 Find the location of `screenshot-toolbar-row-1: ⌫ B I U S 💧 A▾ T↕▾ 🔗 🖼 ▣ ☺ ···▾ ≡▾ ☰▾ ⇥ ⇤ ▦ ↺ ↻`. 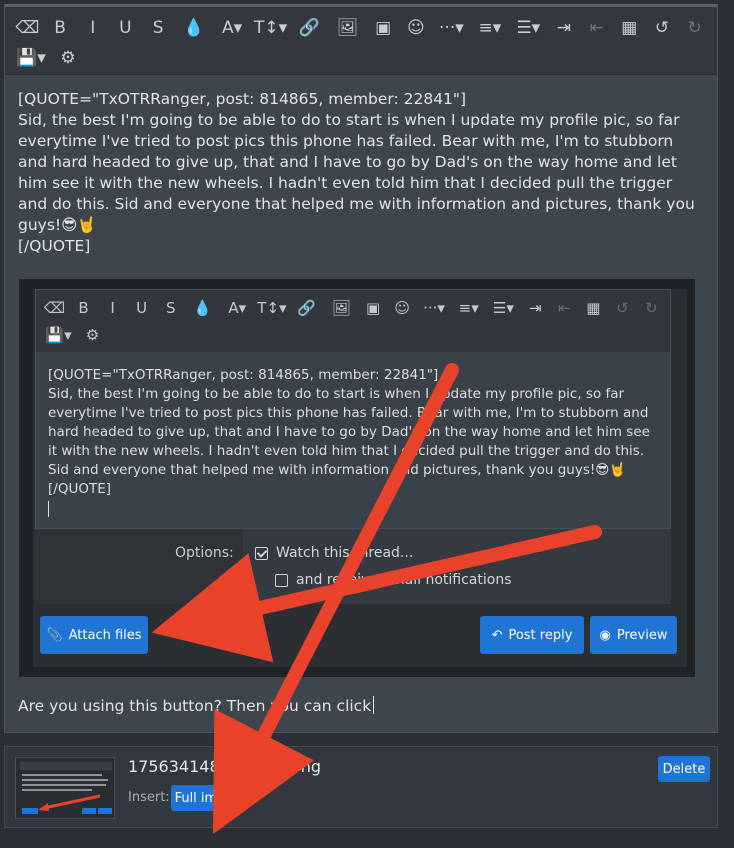

screenshot-toolbar-row-1: ⌫ B I U S 💧 A▾ T↕▾ 🔗 🖼 ▣ ☺ ···▾ ≡▾ ☰▾ ⇥ ⇤ ▦ ↺ ↻ is located at coordinates (353, 307).